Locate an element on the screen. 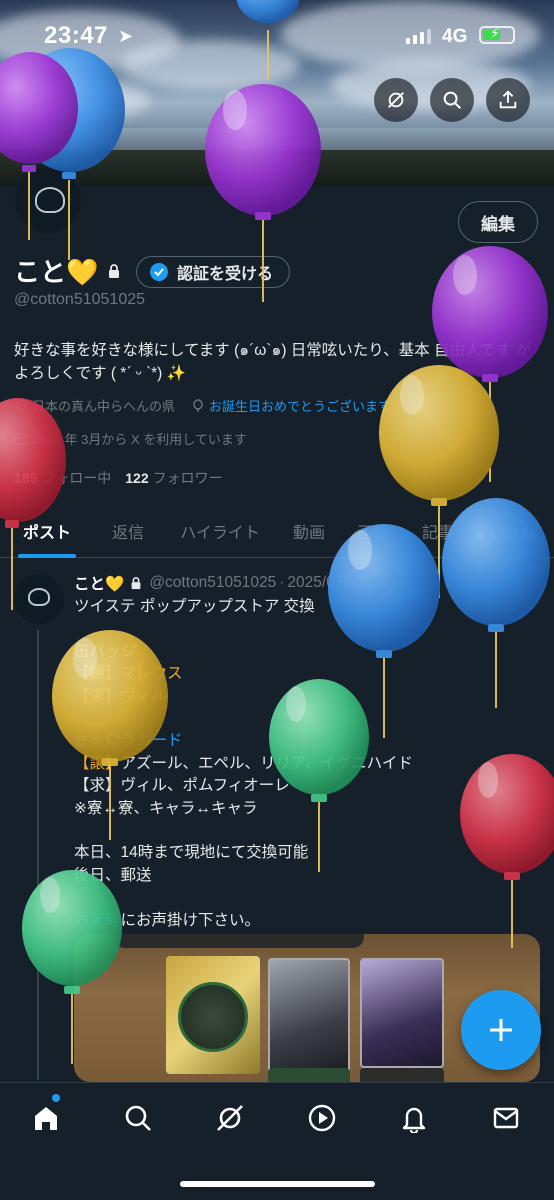 This screenshot has height=1200, width=554. share-button is located at coordinates (508, 100).